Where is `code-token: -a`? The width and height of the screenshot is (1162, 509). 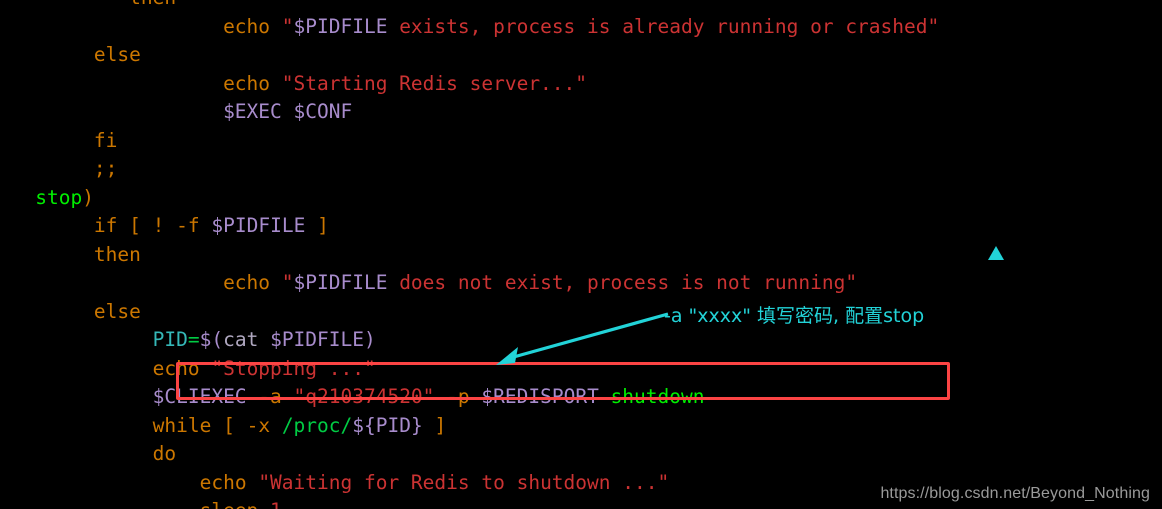
code-token: -a is located at coordinates (270, 396).